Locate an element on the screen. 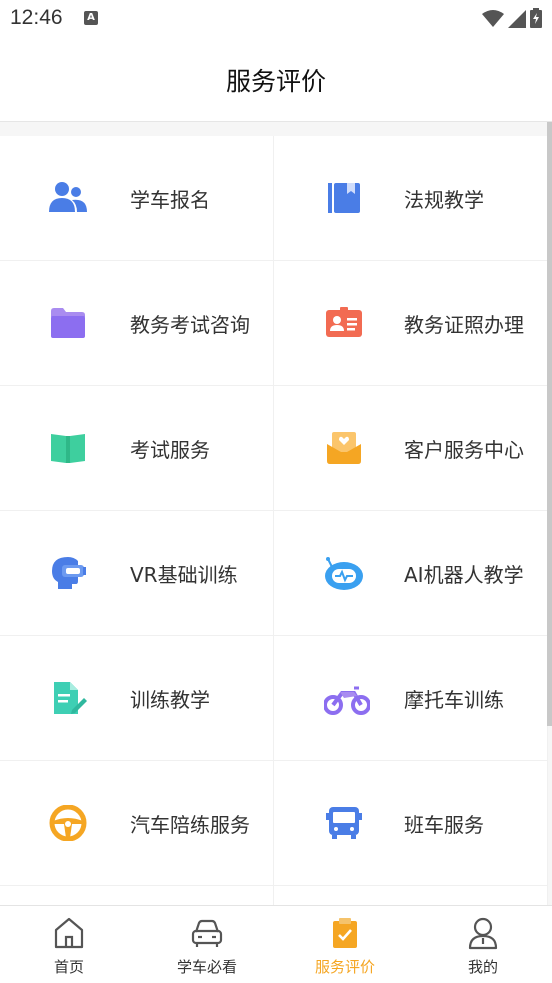  document-edit-icon is located at coordinates (70, 698).